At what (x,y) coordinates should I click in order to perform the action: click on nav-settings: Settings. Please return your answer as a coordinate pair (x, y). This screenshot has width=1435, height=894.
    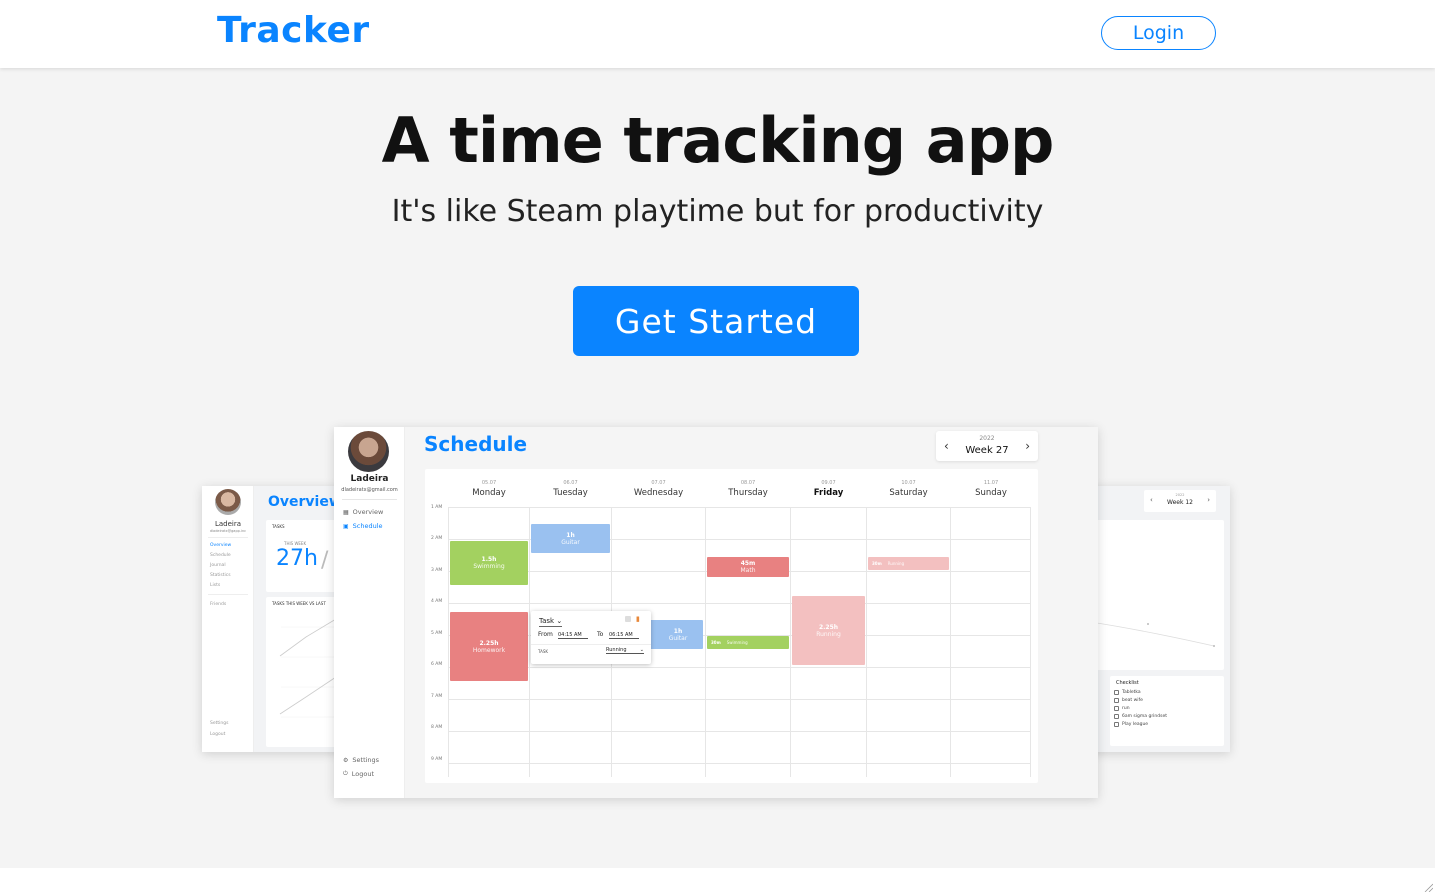
    Looking at the image, I should click on (219, 723).